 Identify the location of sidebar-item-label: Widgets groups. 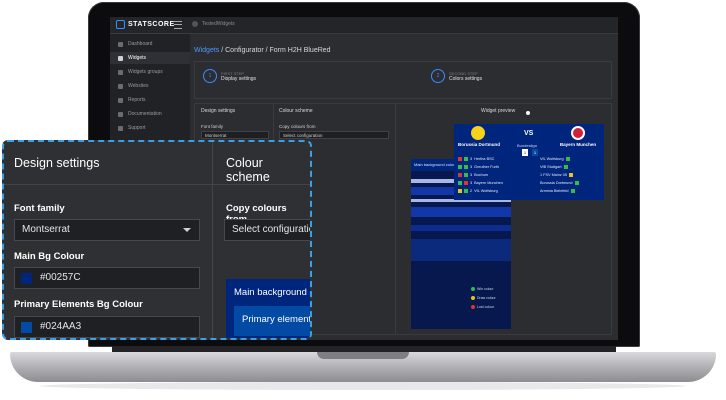
(145, 72).